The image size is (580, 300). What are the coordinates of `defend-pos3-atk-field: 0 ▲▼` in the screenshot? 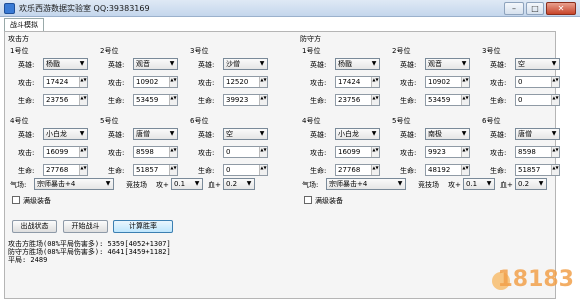 It's located at (537, 82).